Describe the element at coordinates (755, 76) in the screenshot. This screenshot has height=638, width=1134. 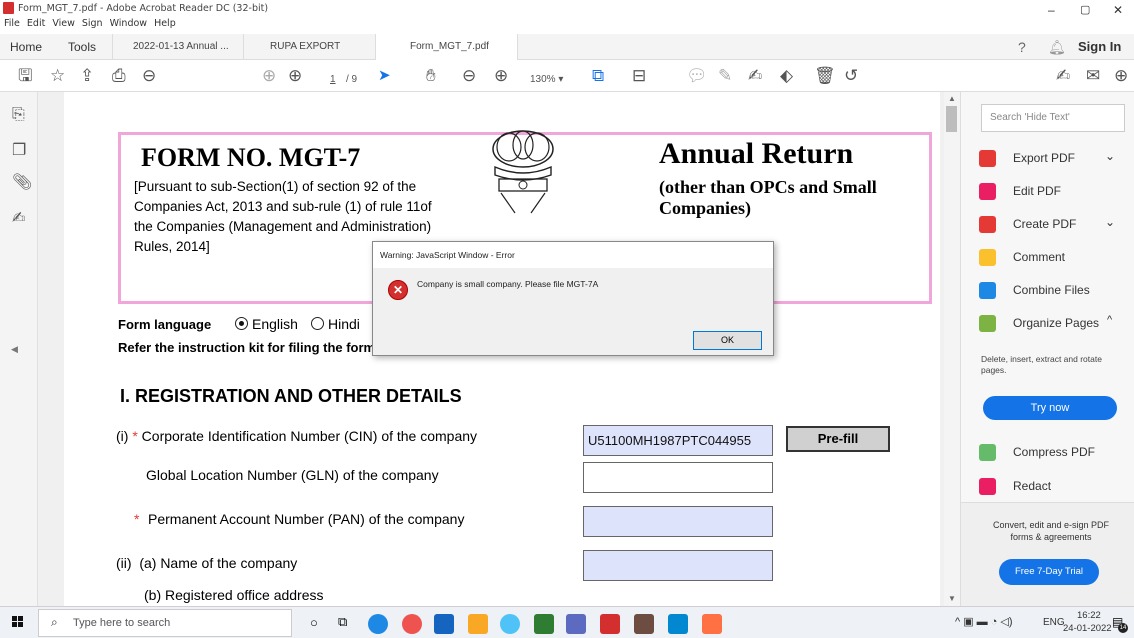
I see `fill-sign-icon: ✍︎` at that location.